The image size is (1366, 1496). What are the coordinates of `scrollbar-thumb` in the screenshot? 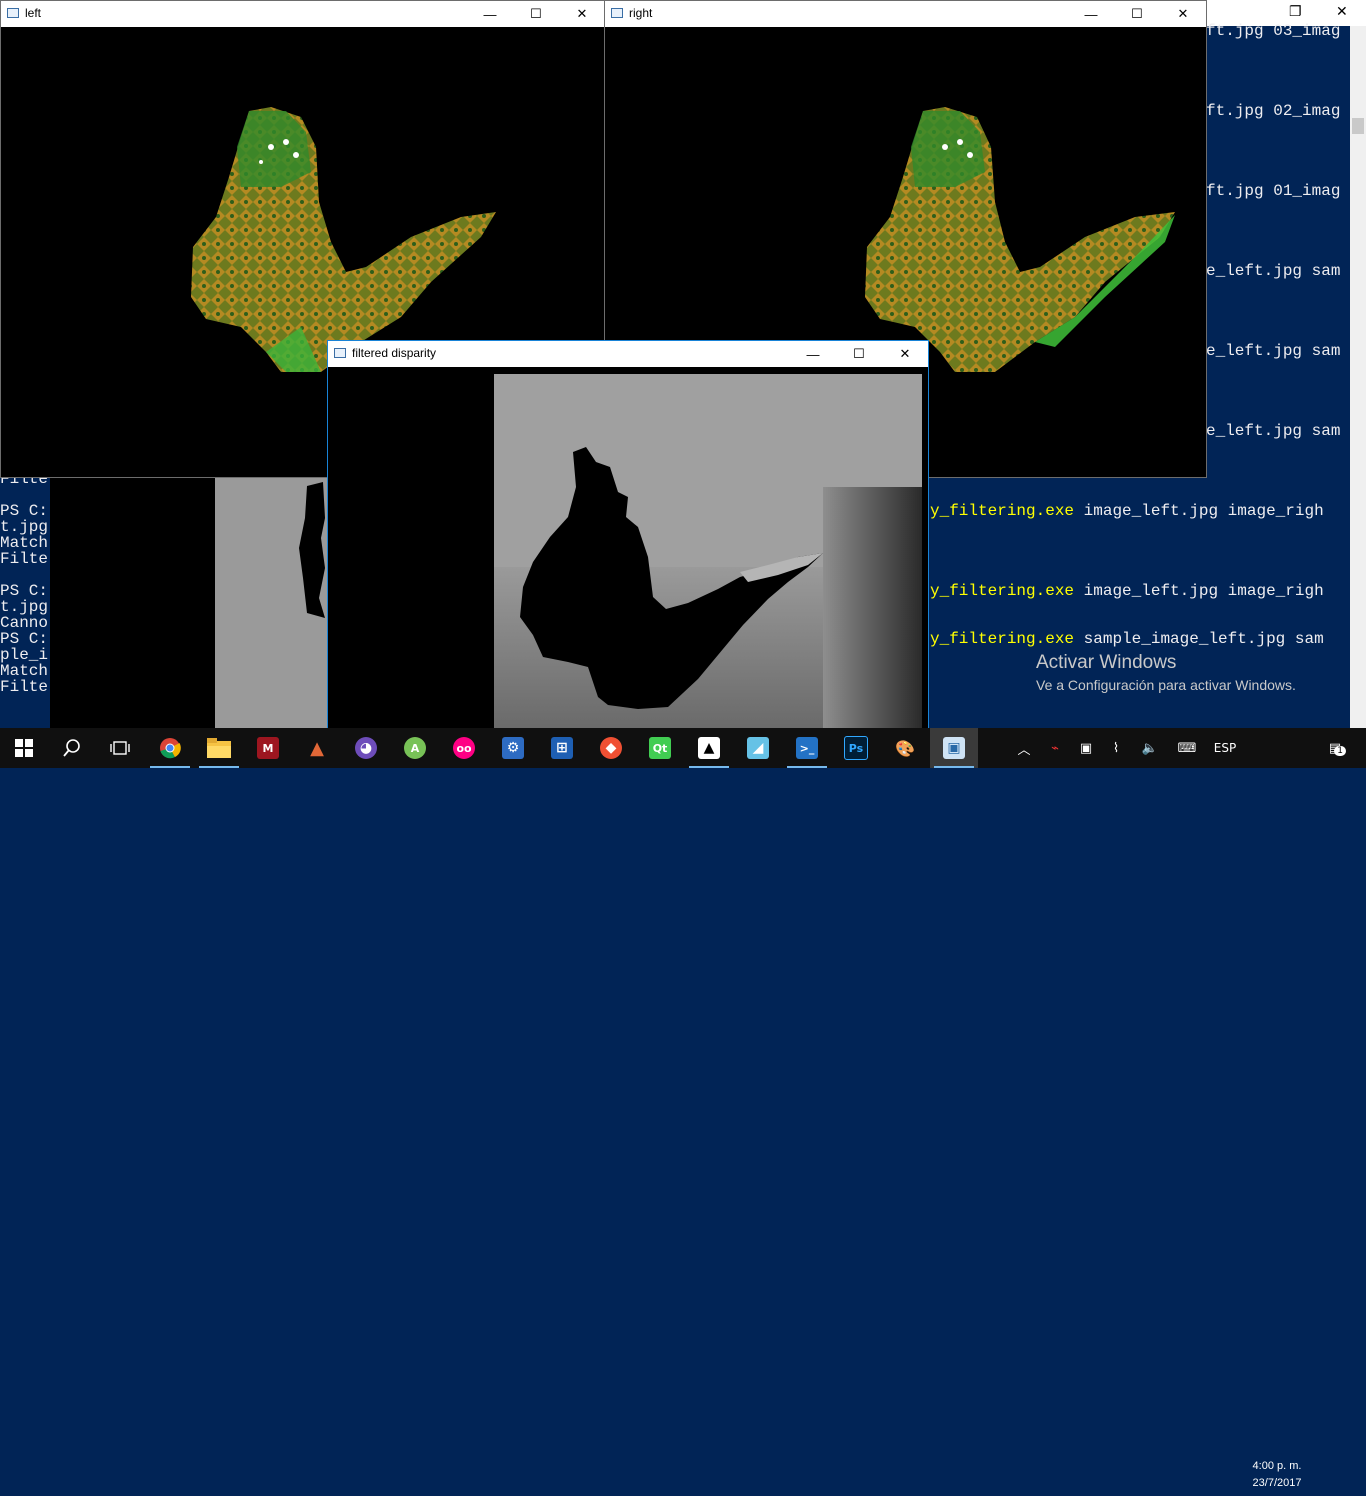 It's located at (1358, 126).